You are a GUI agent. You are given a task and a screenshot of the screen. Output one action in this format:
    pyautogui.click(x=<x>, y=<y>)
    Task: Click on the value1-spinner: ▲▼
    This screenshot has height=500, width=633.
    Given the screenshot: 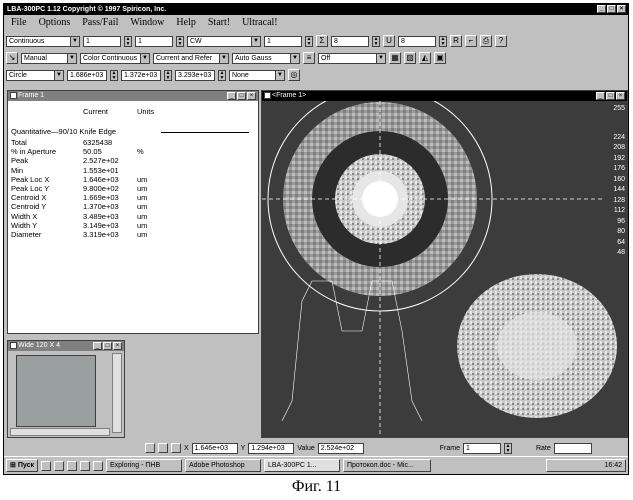 What is the action you would take?
    pyautogui.click(x=128, y=41)
    